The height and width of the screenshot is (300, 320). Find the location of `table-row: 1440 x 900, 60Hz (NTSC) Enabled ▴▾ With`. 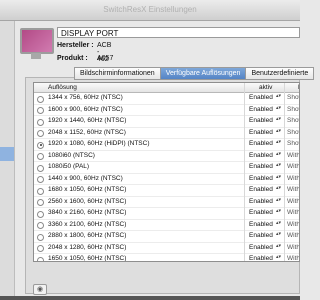

table-row: 1440 x 900, 60Hz (NTSC) Enabled ▴▾ With is located at coordinates (166, 179).